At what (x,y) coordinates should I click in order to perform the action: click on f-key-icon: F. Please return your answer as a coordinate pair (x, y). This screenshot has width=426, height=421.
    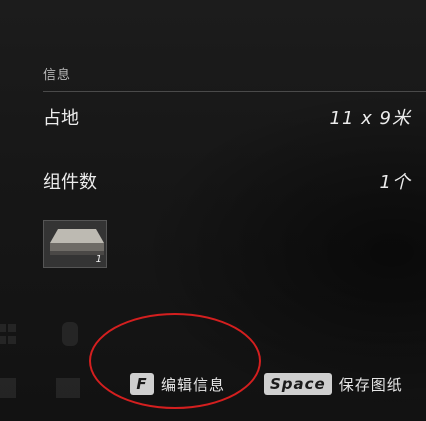
    Looking at the image, I should click on (142, 384).